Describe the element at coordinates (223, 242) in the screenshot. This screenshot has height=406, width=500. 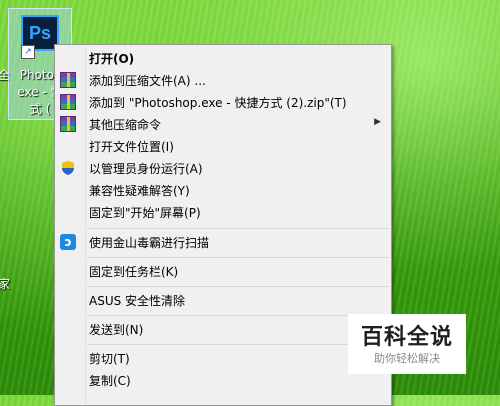
I see `menu-item-jinshan-scan: ↄ 使用金山毒霸进行扫描` at that location.